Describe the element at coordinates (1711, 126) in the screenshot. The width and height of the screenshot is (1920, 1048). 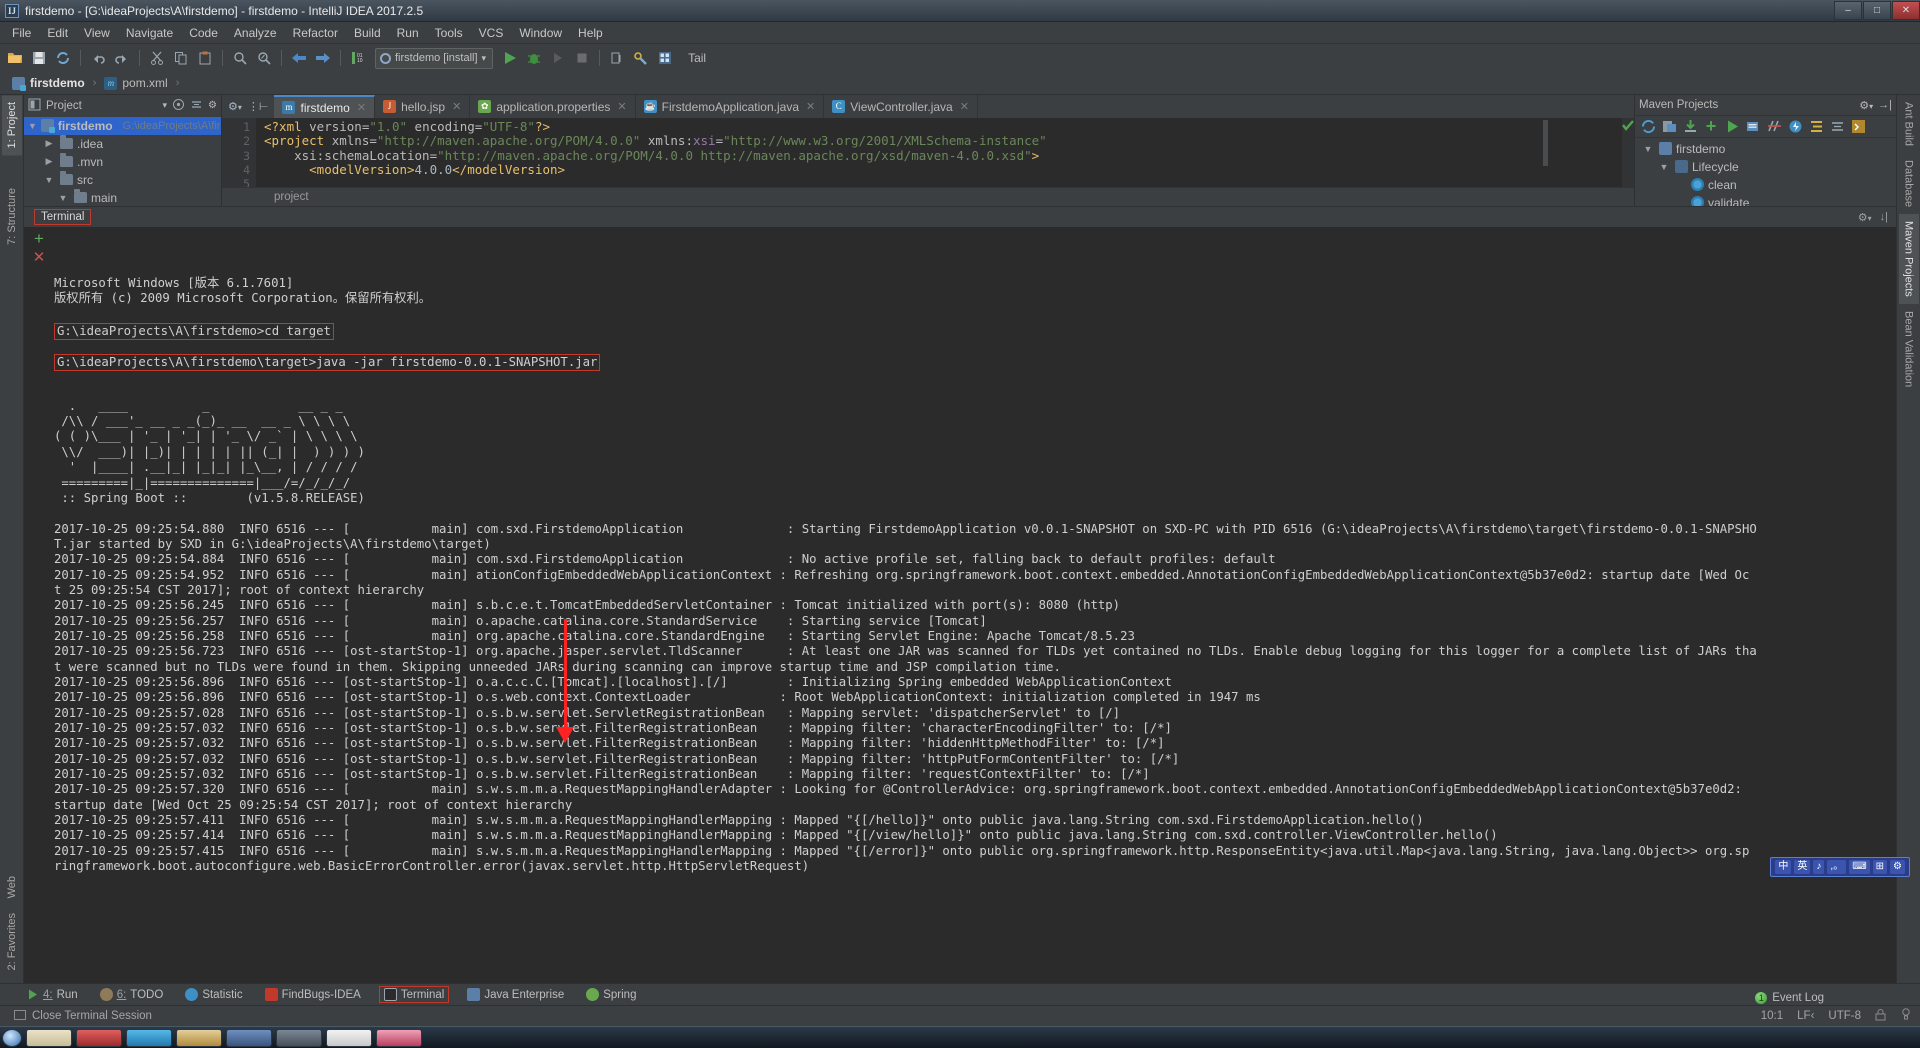
I see `add-maven-project-icon: +` at that location.